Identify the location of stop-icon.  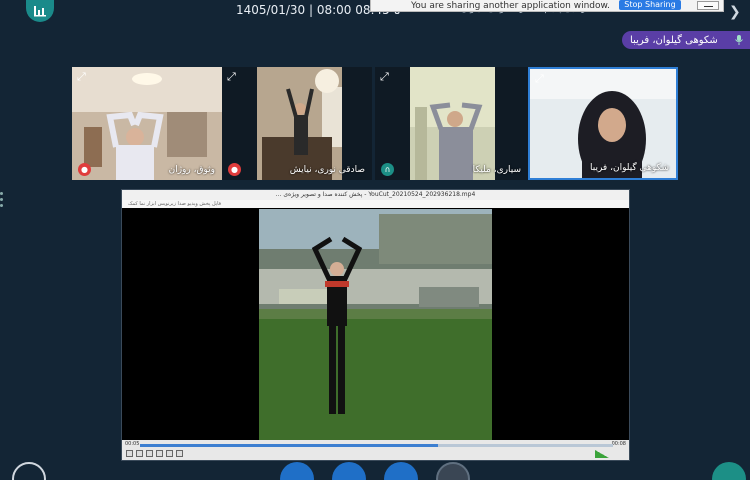
(149, 453).